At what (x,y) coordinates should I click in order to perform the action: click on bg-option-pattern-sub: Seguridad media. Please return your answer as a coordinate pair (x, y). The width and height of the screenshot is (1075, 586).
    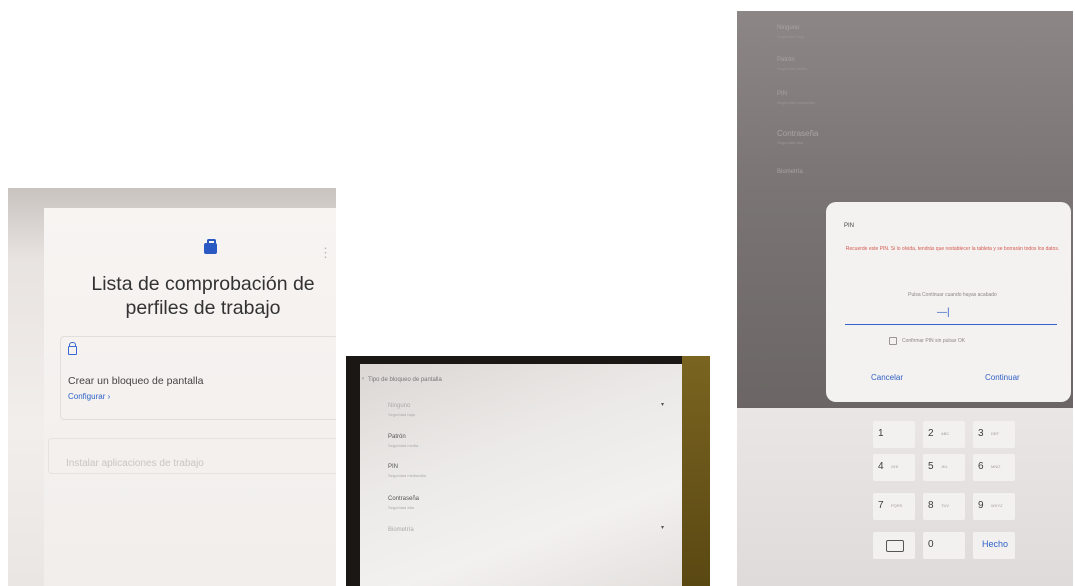
    Looking at the image, I should click on (792, 68).